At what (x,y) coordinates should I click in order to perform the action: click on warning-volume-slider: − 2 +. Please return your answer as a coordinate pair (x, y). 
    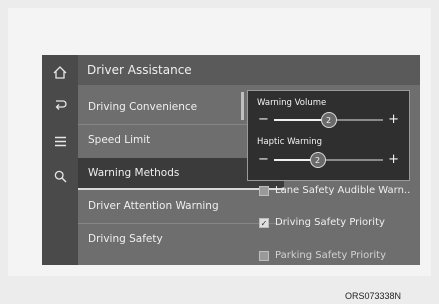
    Looking at the image, I should click on (328, 120).